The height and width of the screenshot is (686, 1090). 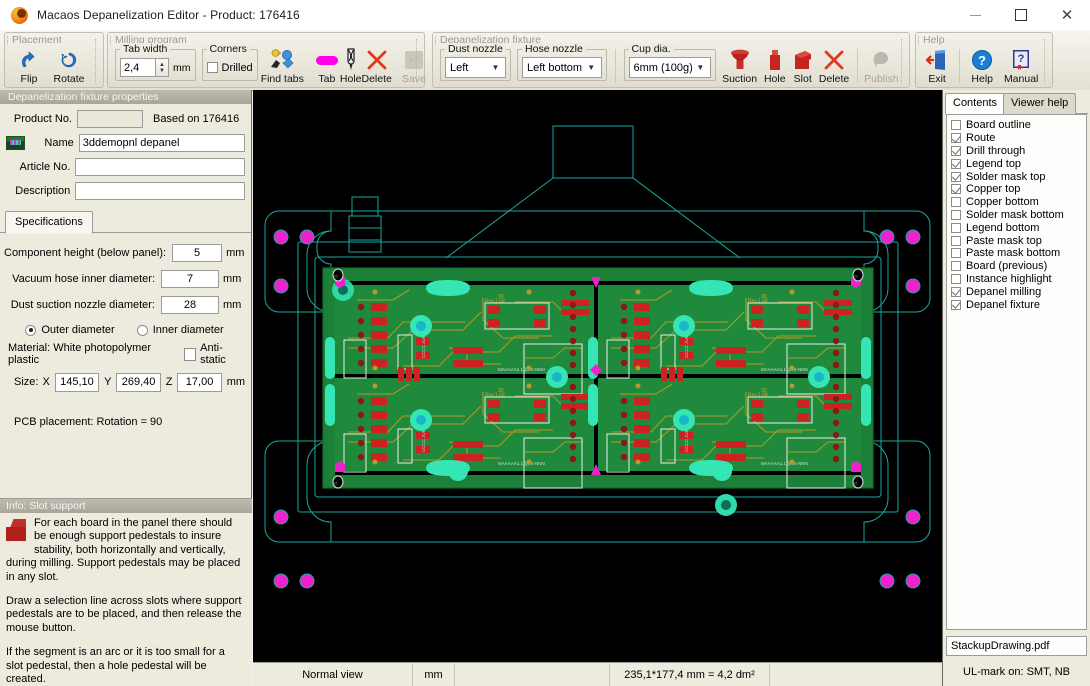 I want to click on minimize-icon, so click(x=975, y=15).